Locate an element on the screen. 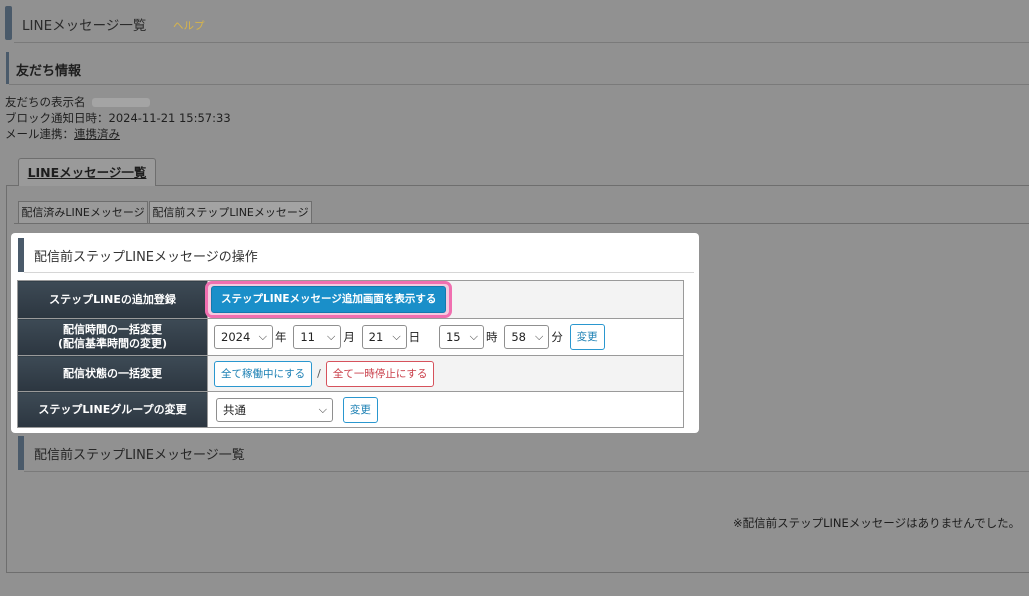  table-row: ステップLINEの追加登録 ステップLINEメッセージ追加画面を表示する is located at coordinates (350, 299).